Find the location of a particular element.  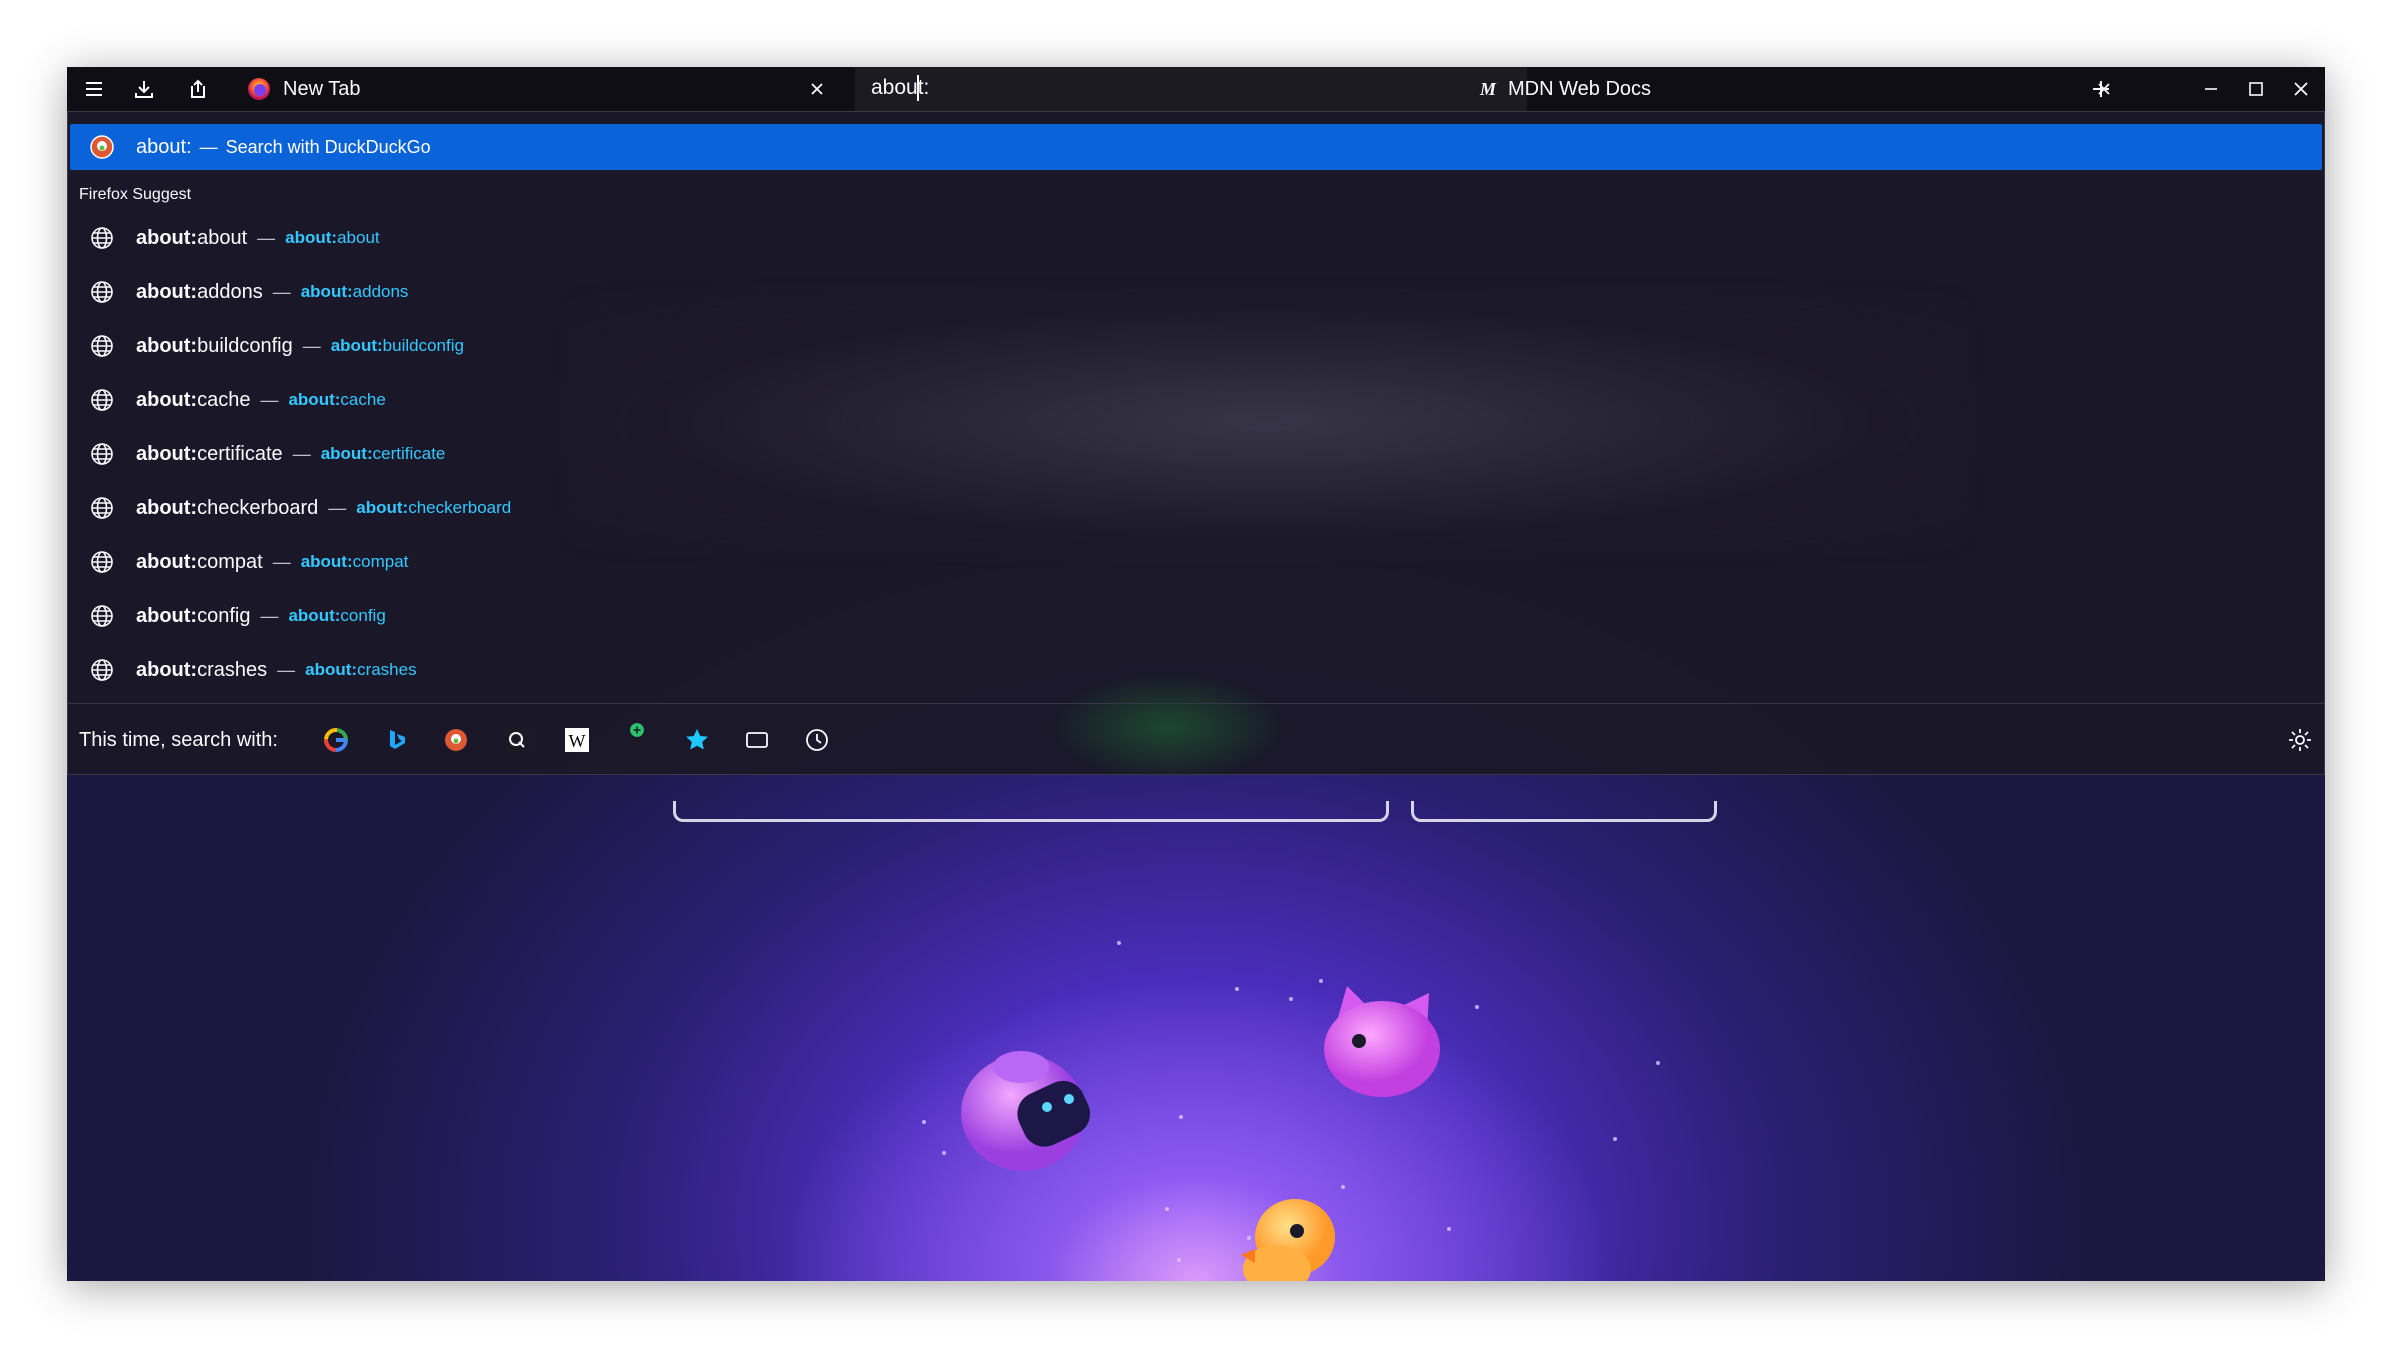

result-title: about:cache is located at coordinates (193, 399).